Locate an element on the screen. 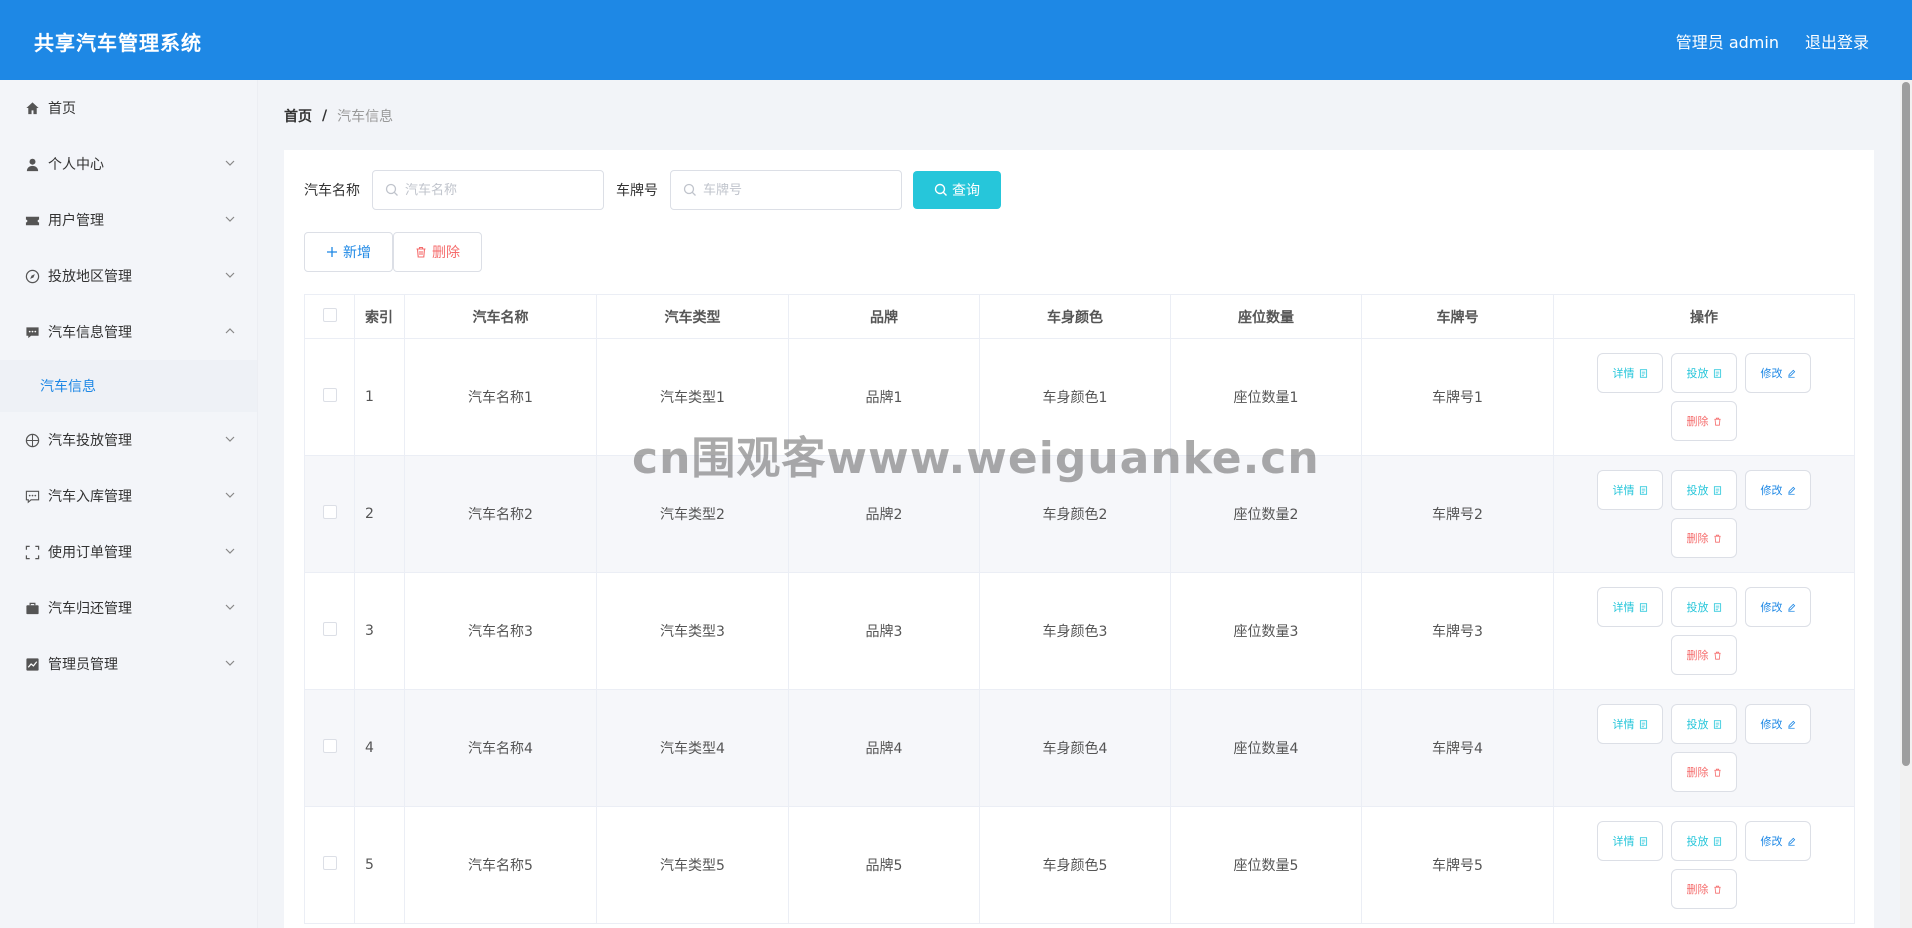 Image resolution: width=1912 pixels, height=928 pixels. table-header-row: 索引 汽车名称 汽车类型 品牌 车身颜色 座位数量 车牌号 操作 is located at coordinates (1079, 316).